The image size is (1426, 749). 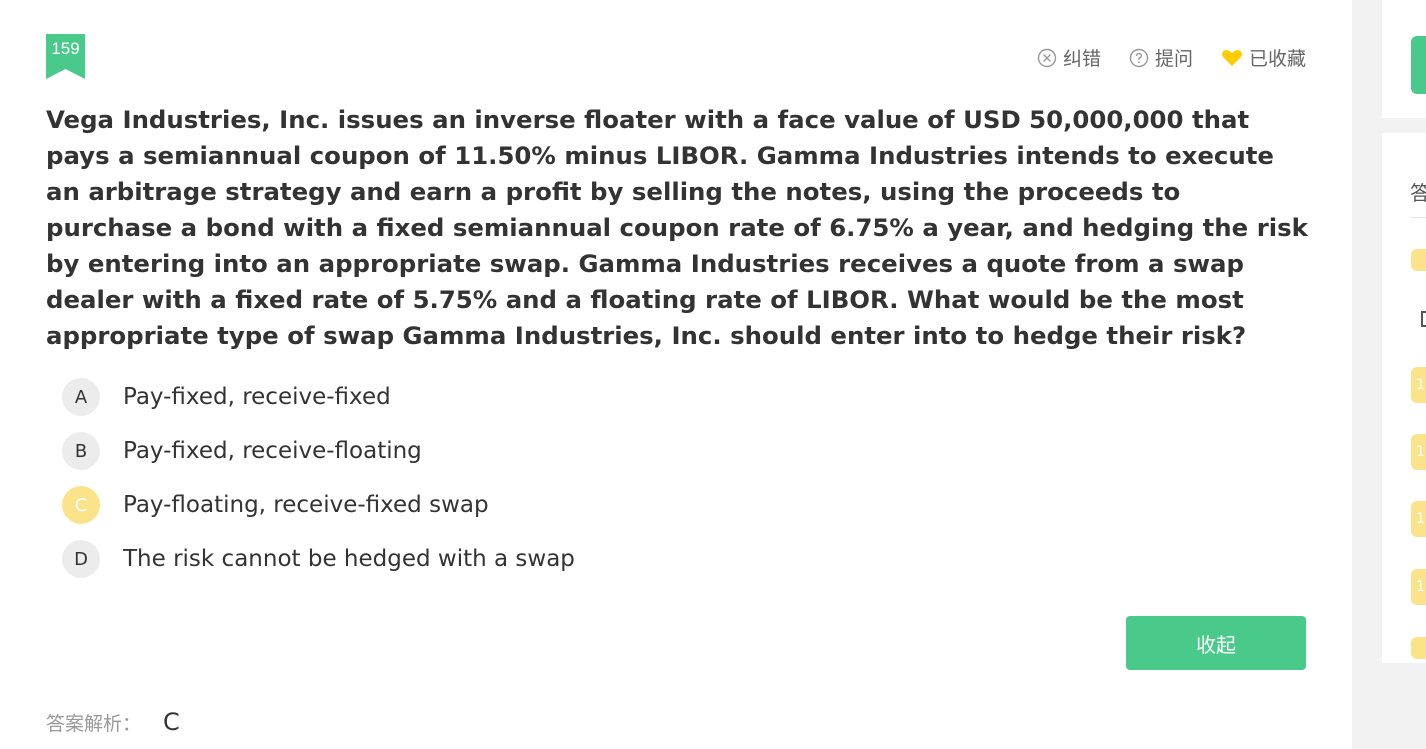 I want to click on option-c: C Pay-floating, receive-fixed swap, so click(x=318, y=505).